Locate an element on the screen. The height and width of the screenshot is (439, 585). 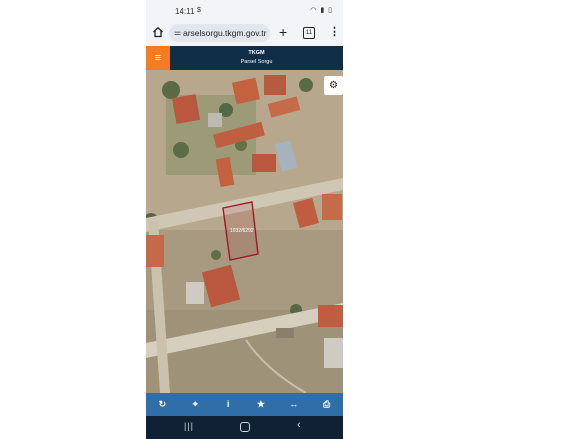
new-tab-icon: + is located at coordinates (283, 32).